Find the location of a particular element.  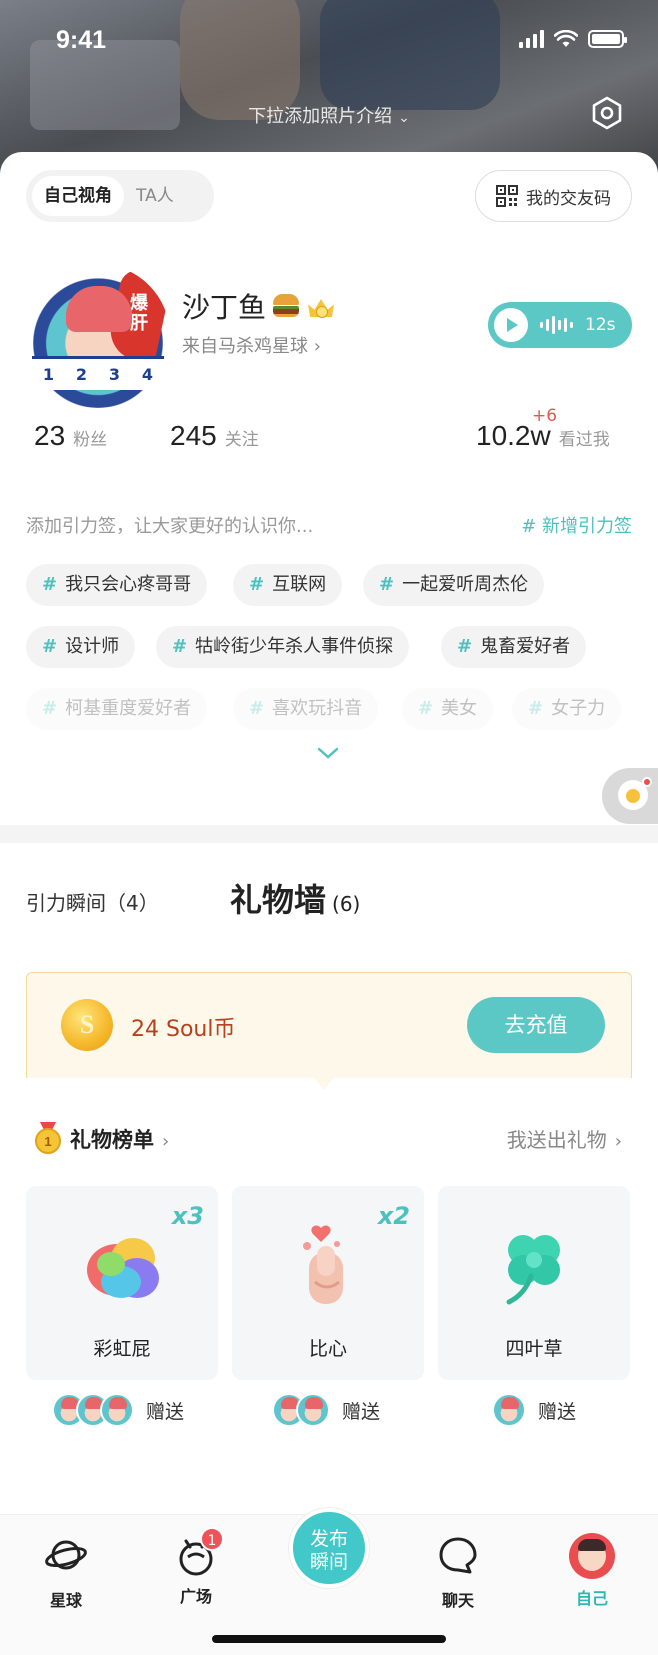

tag-item: # 牯岭街少年杀人事件侦探 is located at coordinates (283, 647).